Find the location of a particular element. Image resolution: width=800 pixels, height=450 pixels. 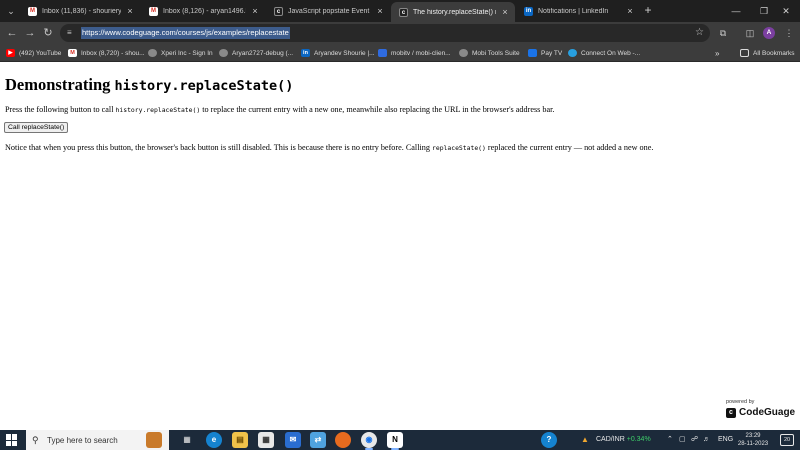

ticker-chart-icon: ▲ is located at coordinates (585, 440).